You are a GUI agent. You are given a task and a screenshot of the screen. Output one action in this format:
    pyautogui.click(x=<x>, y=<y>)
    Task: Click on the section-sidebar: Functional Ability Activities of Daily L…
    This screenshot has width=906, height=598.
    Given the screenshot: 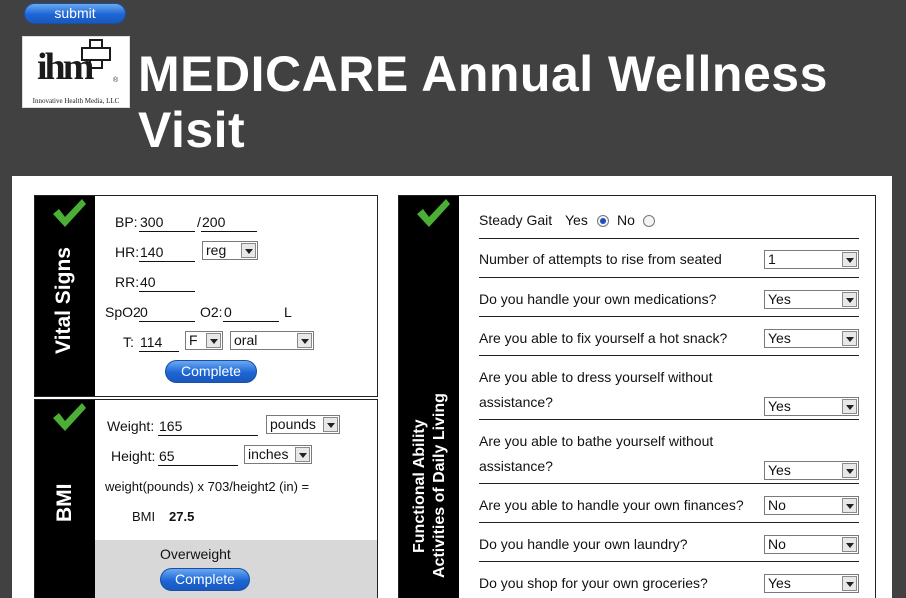 What is the action you would take?
    pyautogui.click(x=429, y=397)
    